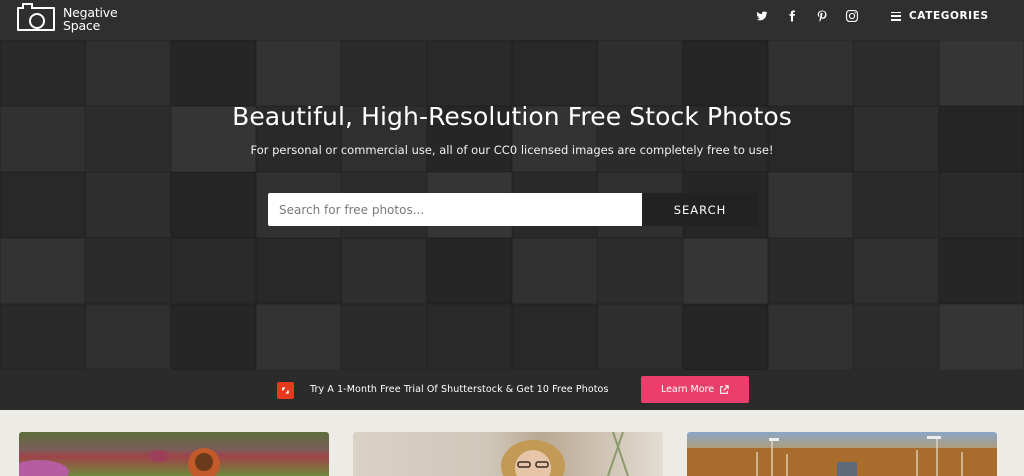 This screenshot has height=476, width=1024. Describe the element at coordinates (455, 209) in the screenshot. I see `search-input` at that location.